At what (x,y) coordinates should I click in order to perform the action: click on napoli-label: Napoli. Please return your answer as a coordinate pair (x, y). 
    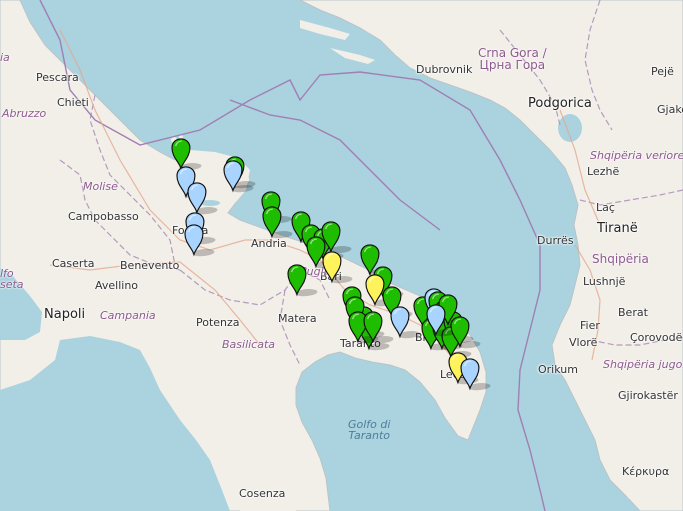
    Looking at the image, I should click on (65, 314).